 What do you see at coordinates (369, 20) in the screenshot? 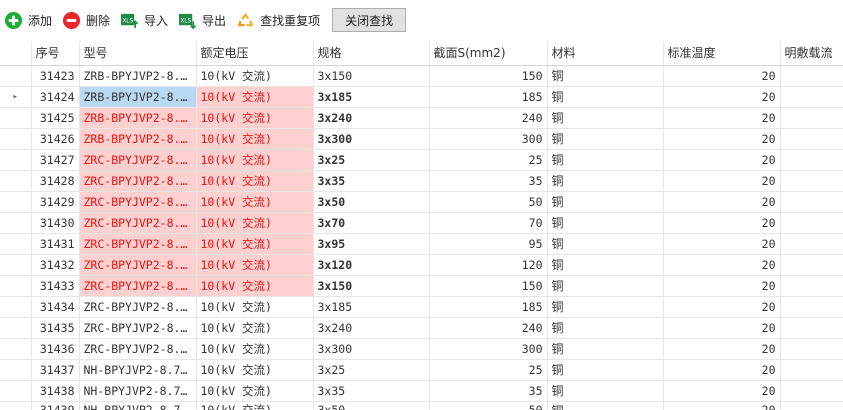
I see `close-find-button: 关闭查找` at bounding box center [369, 20].